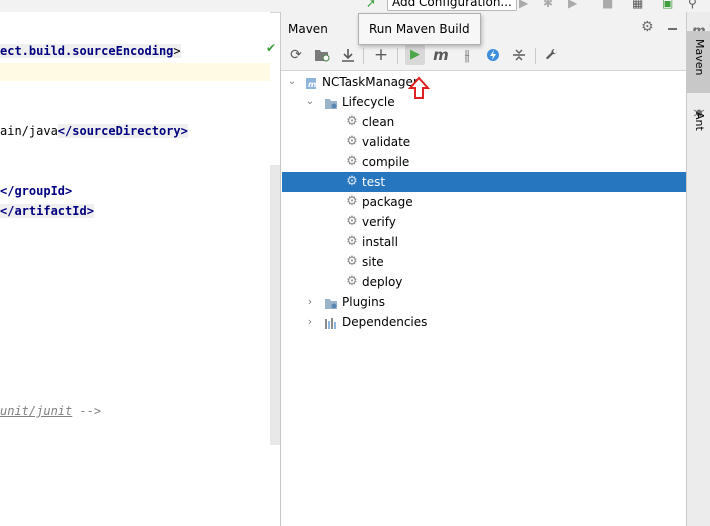  What do you see at coordinates (484, 302) in the screenshot?
I see `tree-item-plugins: › Plugins` at bounding box center [484, 302].